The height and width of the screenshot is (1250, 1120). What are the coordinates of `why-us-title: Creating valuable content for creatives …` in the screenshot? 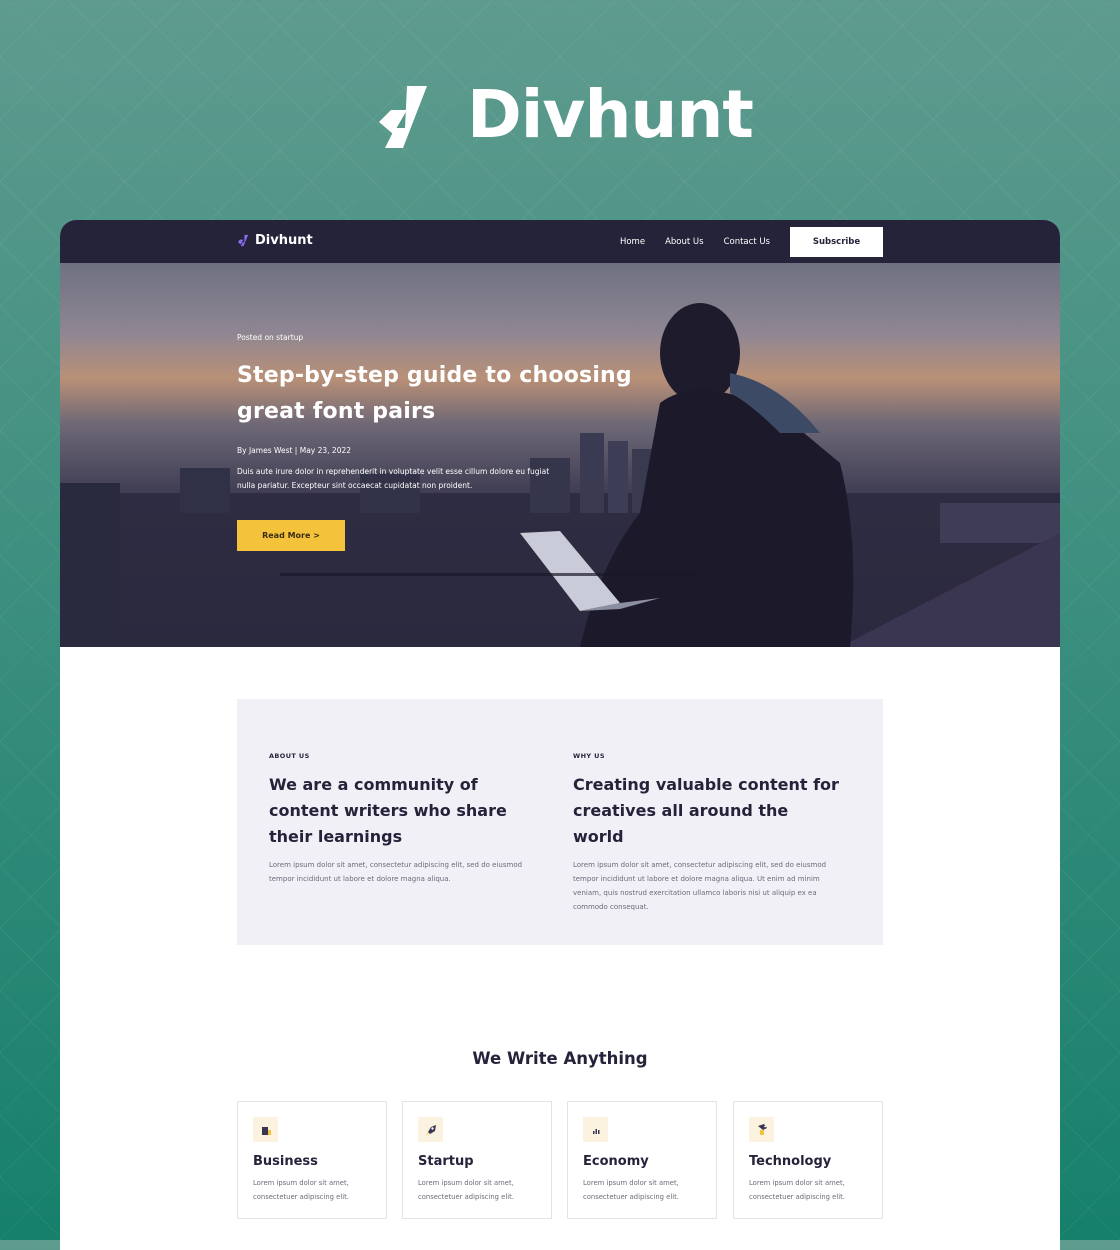 It's located at (706, 810).